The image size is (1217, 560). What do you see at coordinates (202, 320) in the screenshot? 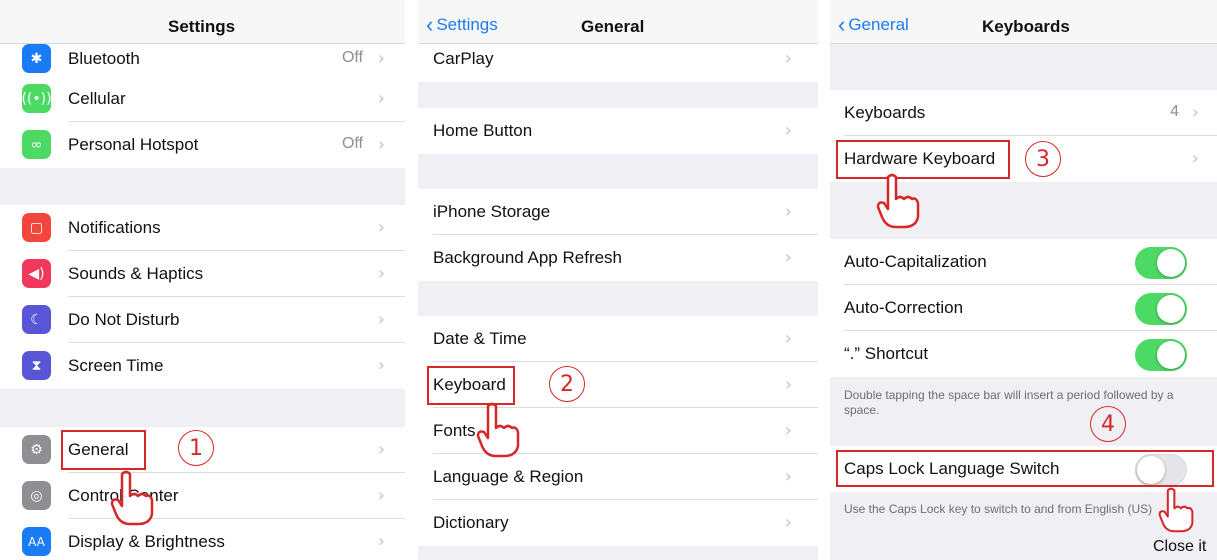
I see `settings-row-do-not-disturb: ☾ Do Not Disturb ›` at bounding box center [202, 320].